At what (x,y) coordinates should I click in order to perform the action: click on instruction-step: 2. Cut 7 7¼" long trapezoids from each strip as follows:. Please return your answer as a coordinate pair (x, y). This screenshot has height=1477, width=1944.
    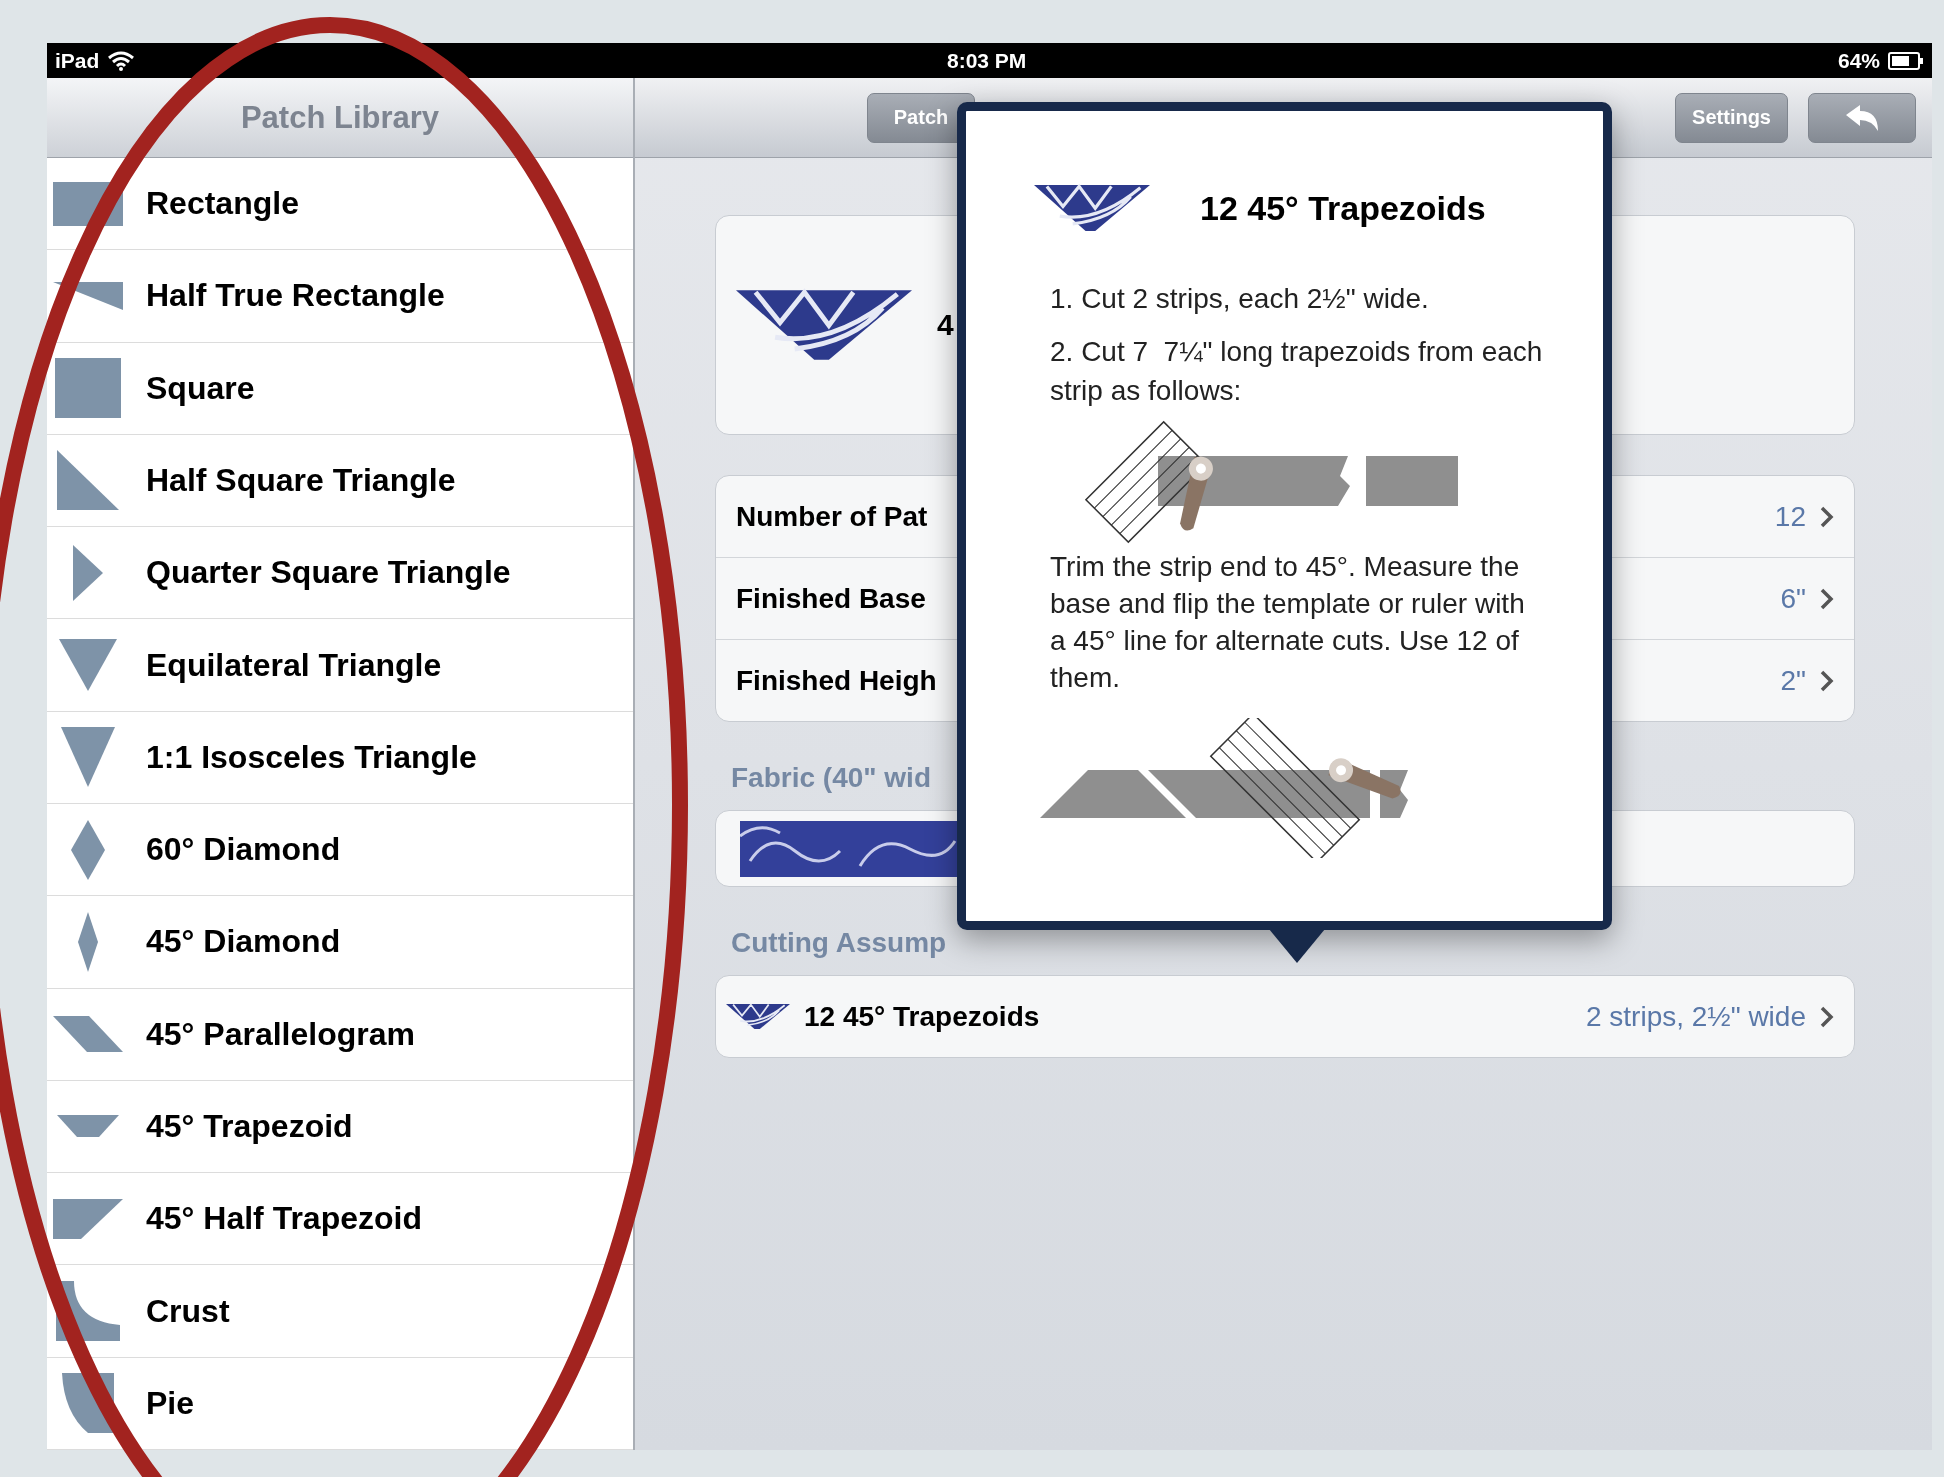
    Looking at the image, I should click on (1296, 371).